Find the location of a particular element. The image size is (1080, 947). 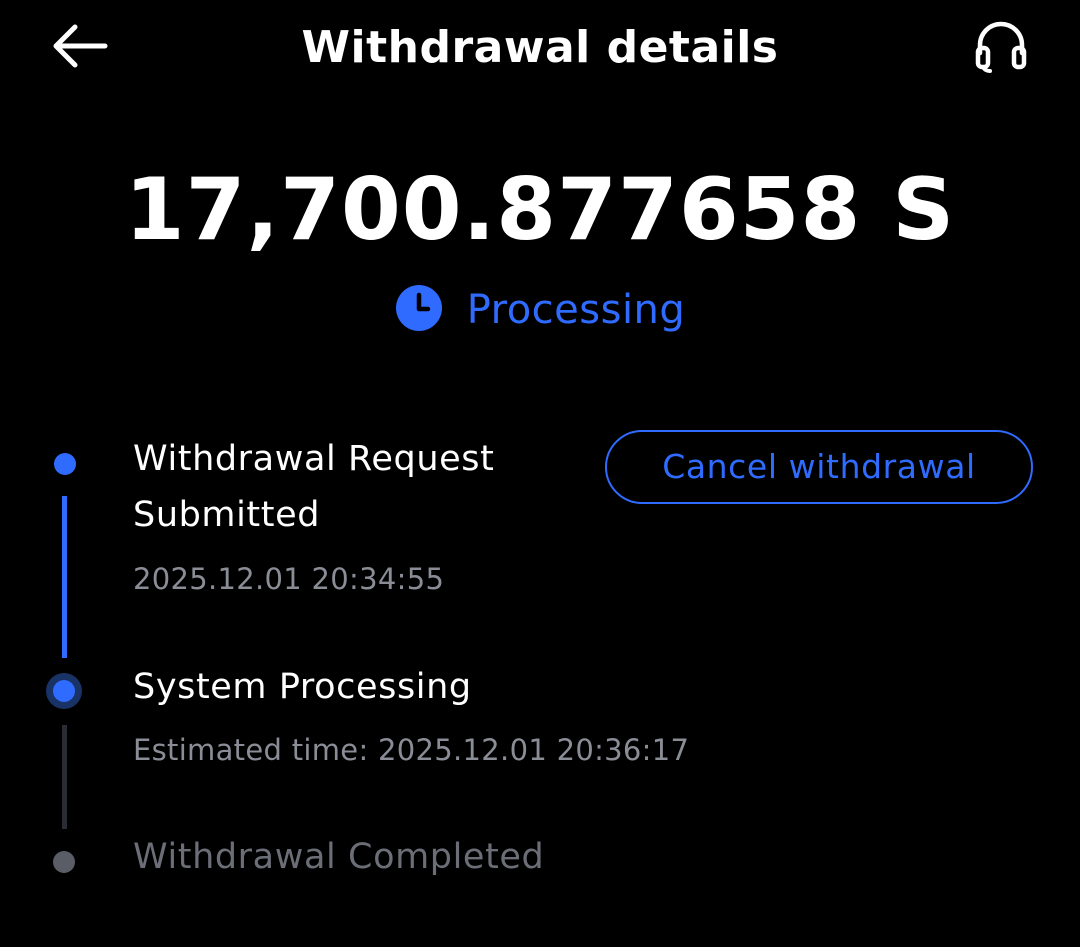

customer-support-button is located at coordinates (1001, 47).